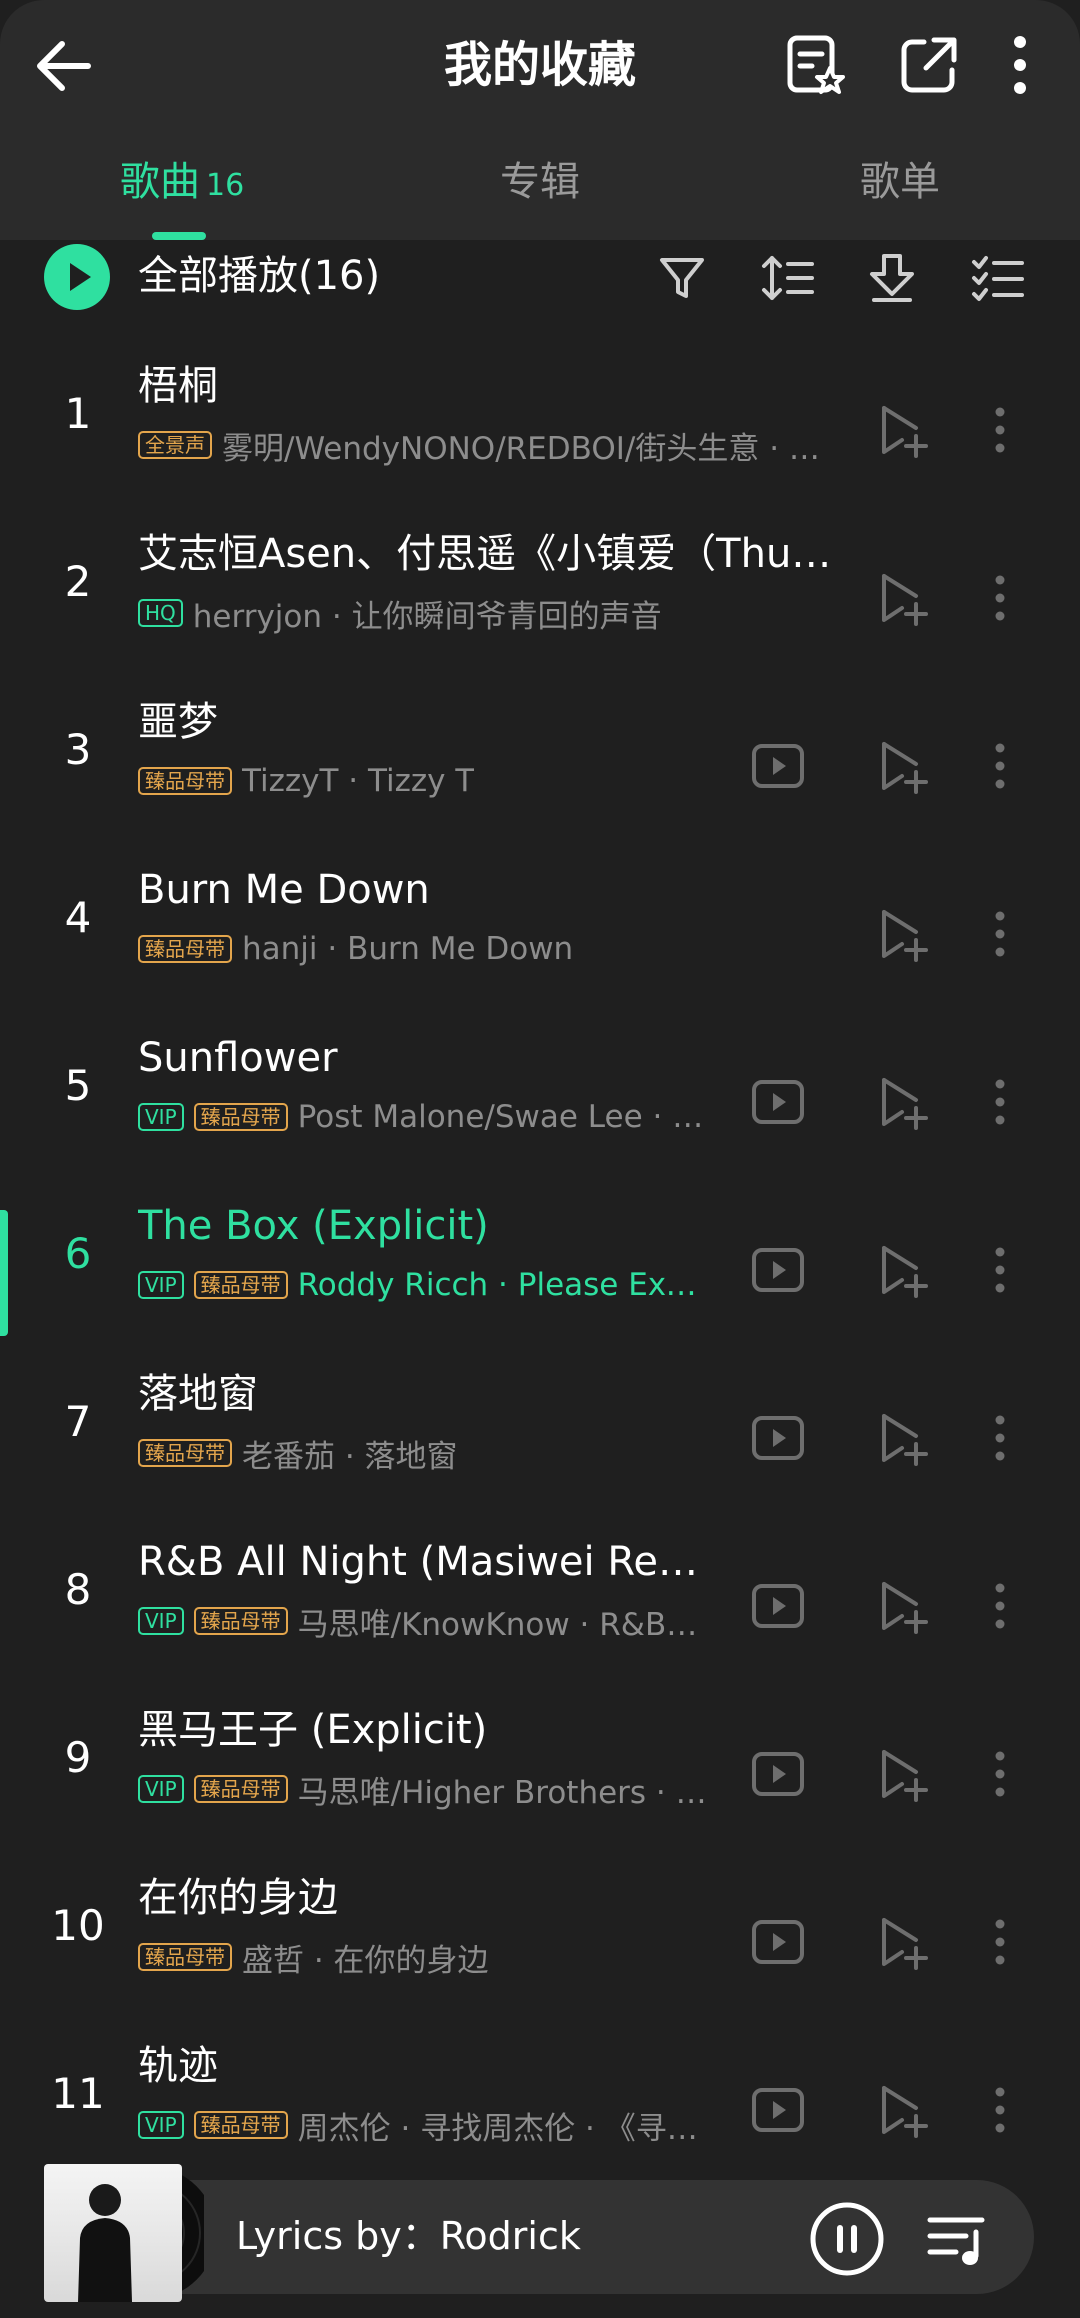 This screenshot has width=1080, height=2318. I want to click on tab-albums: 专辑, so click(540, 182).